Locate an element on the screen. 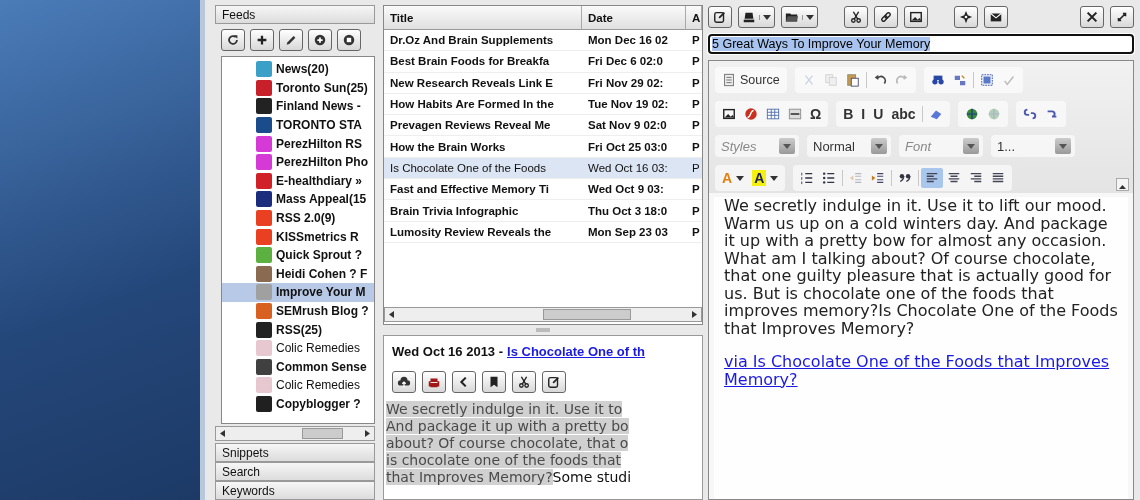 Image resolution: width=1140 pixels, height=500 pixels. article-row: Best Brain Foods for Breakfa Fri Dec 6 02:0 P is located at coordinates (543, 62).